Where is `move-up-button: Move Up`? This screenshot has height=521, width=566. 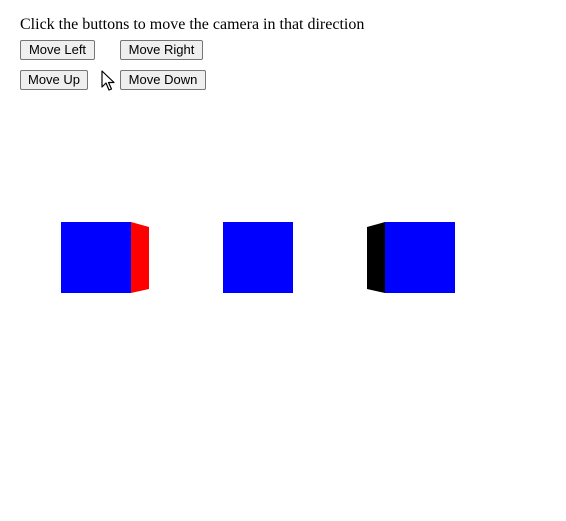
move-up-button: Move Up is located at coordinates (54, 80).